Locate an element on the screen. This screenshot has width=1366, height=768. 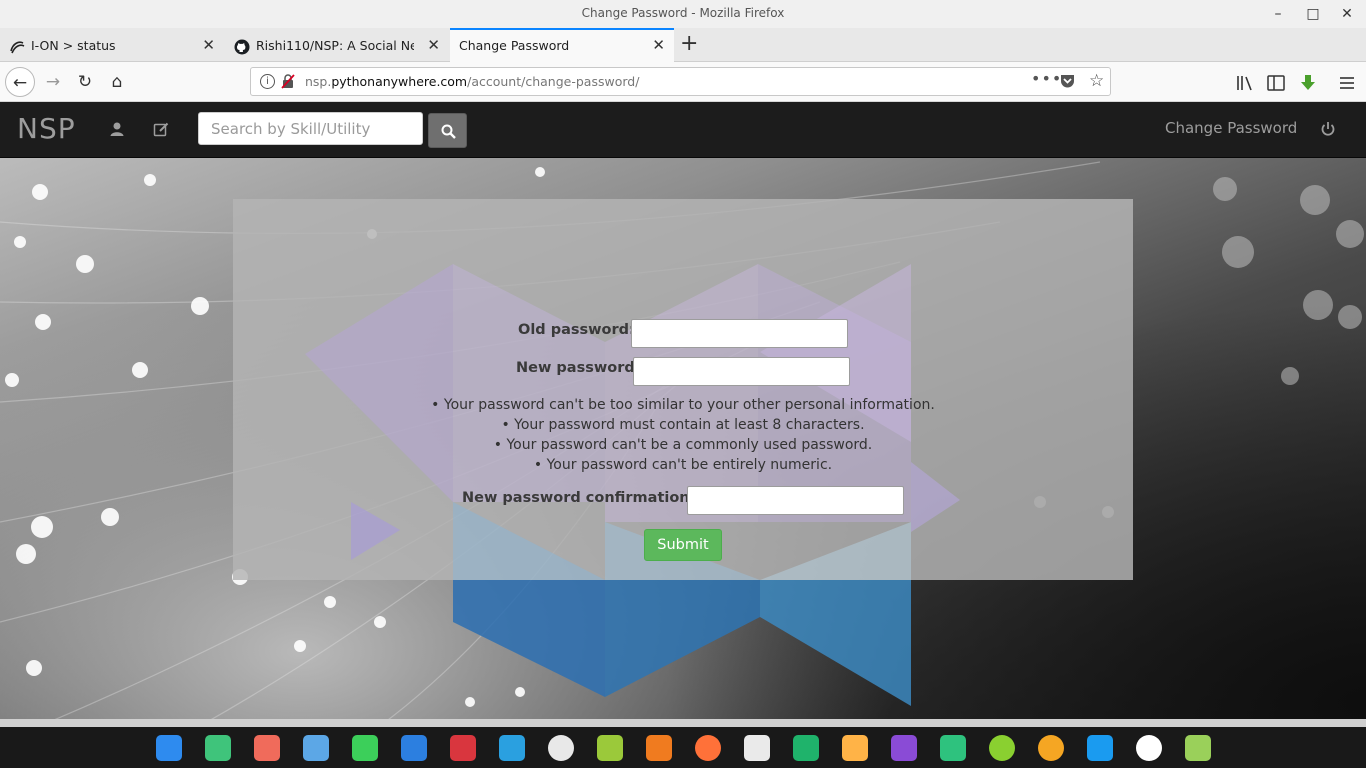
bookmark-star-icon: ☆ is located at coordinates (1096, 81).